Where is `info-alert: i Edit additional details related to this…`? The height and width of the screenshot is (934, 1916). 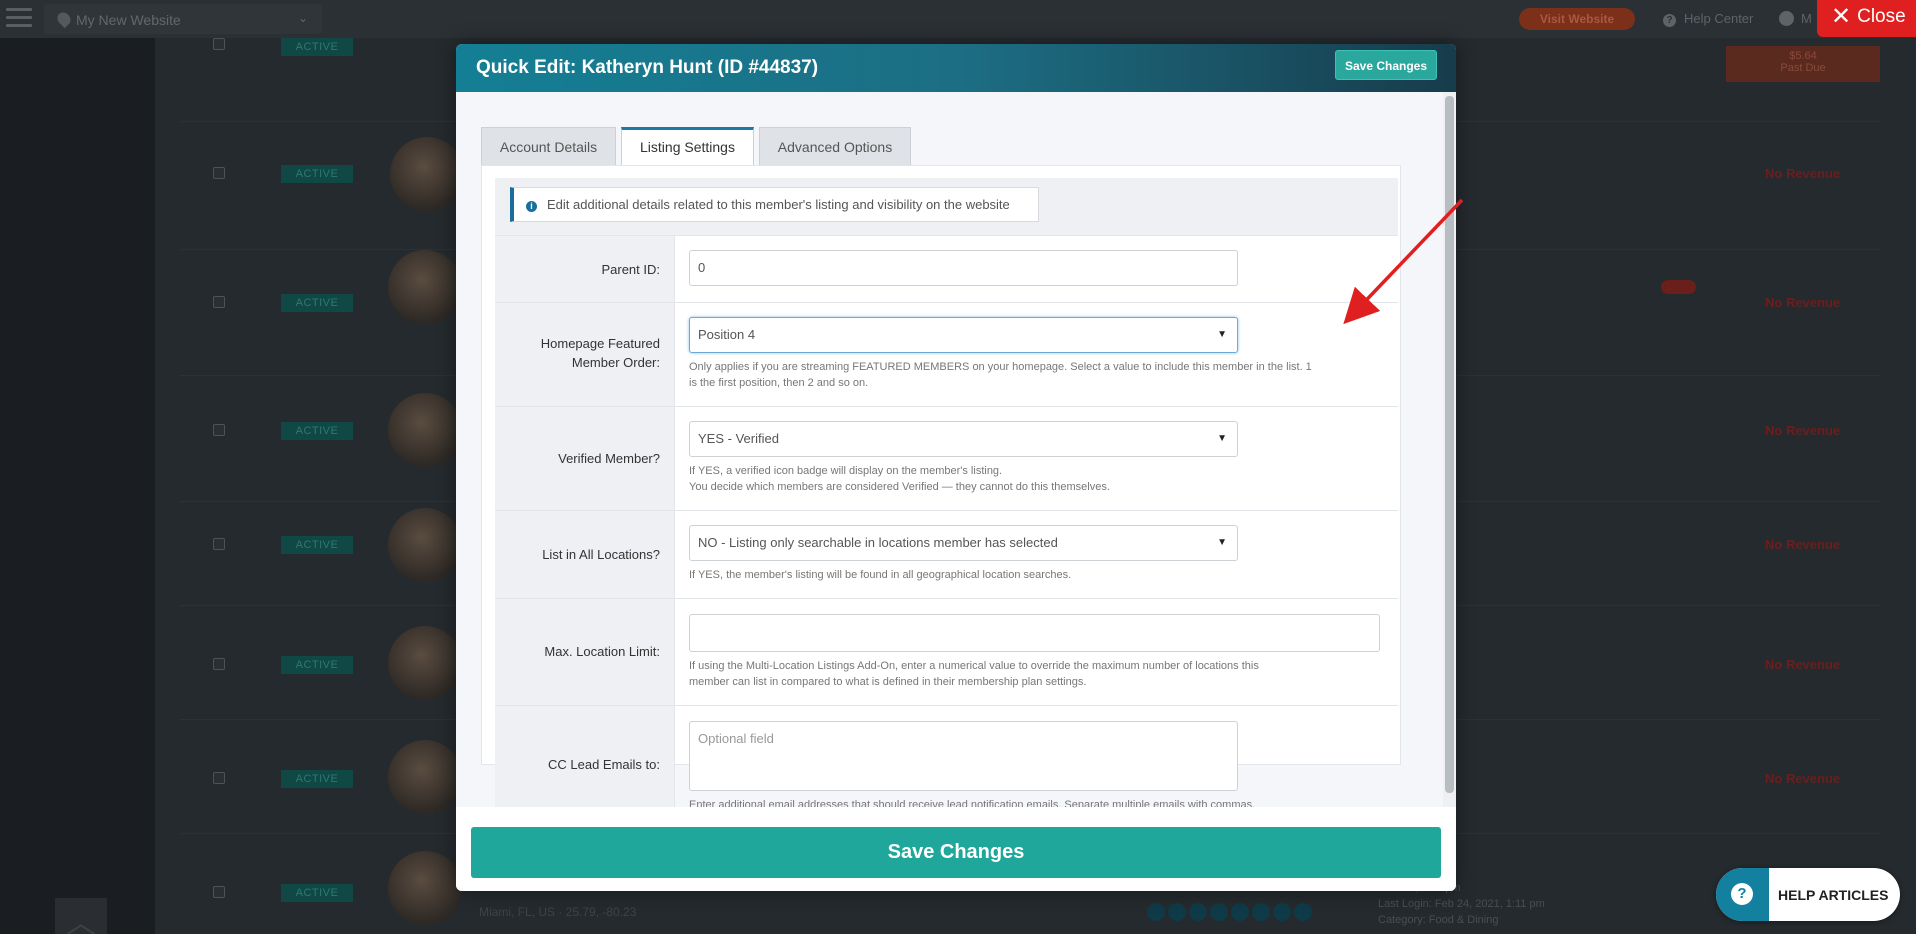
info-alert: i Edit additional details related to this… is located at coordinates (774, 204).